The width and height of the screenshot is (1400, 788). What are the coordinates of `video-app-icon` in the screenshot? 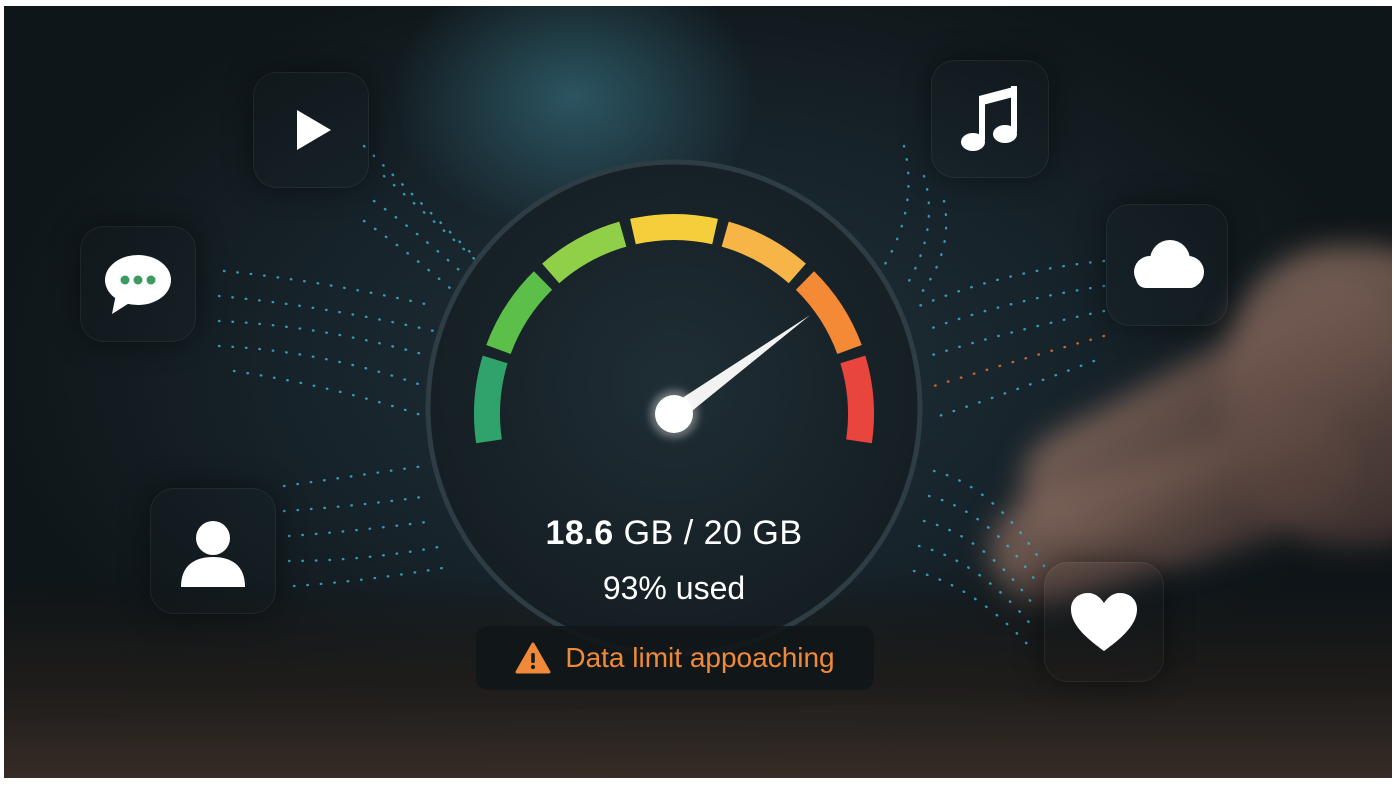 It's located at (311, 130).